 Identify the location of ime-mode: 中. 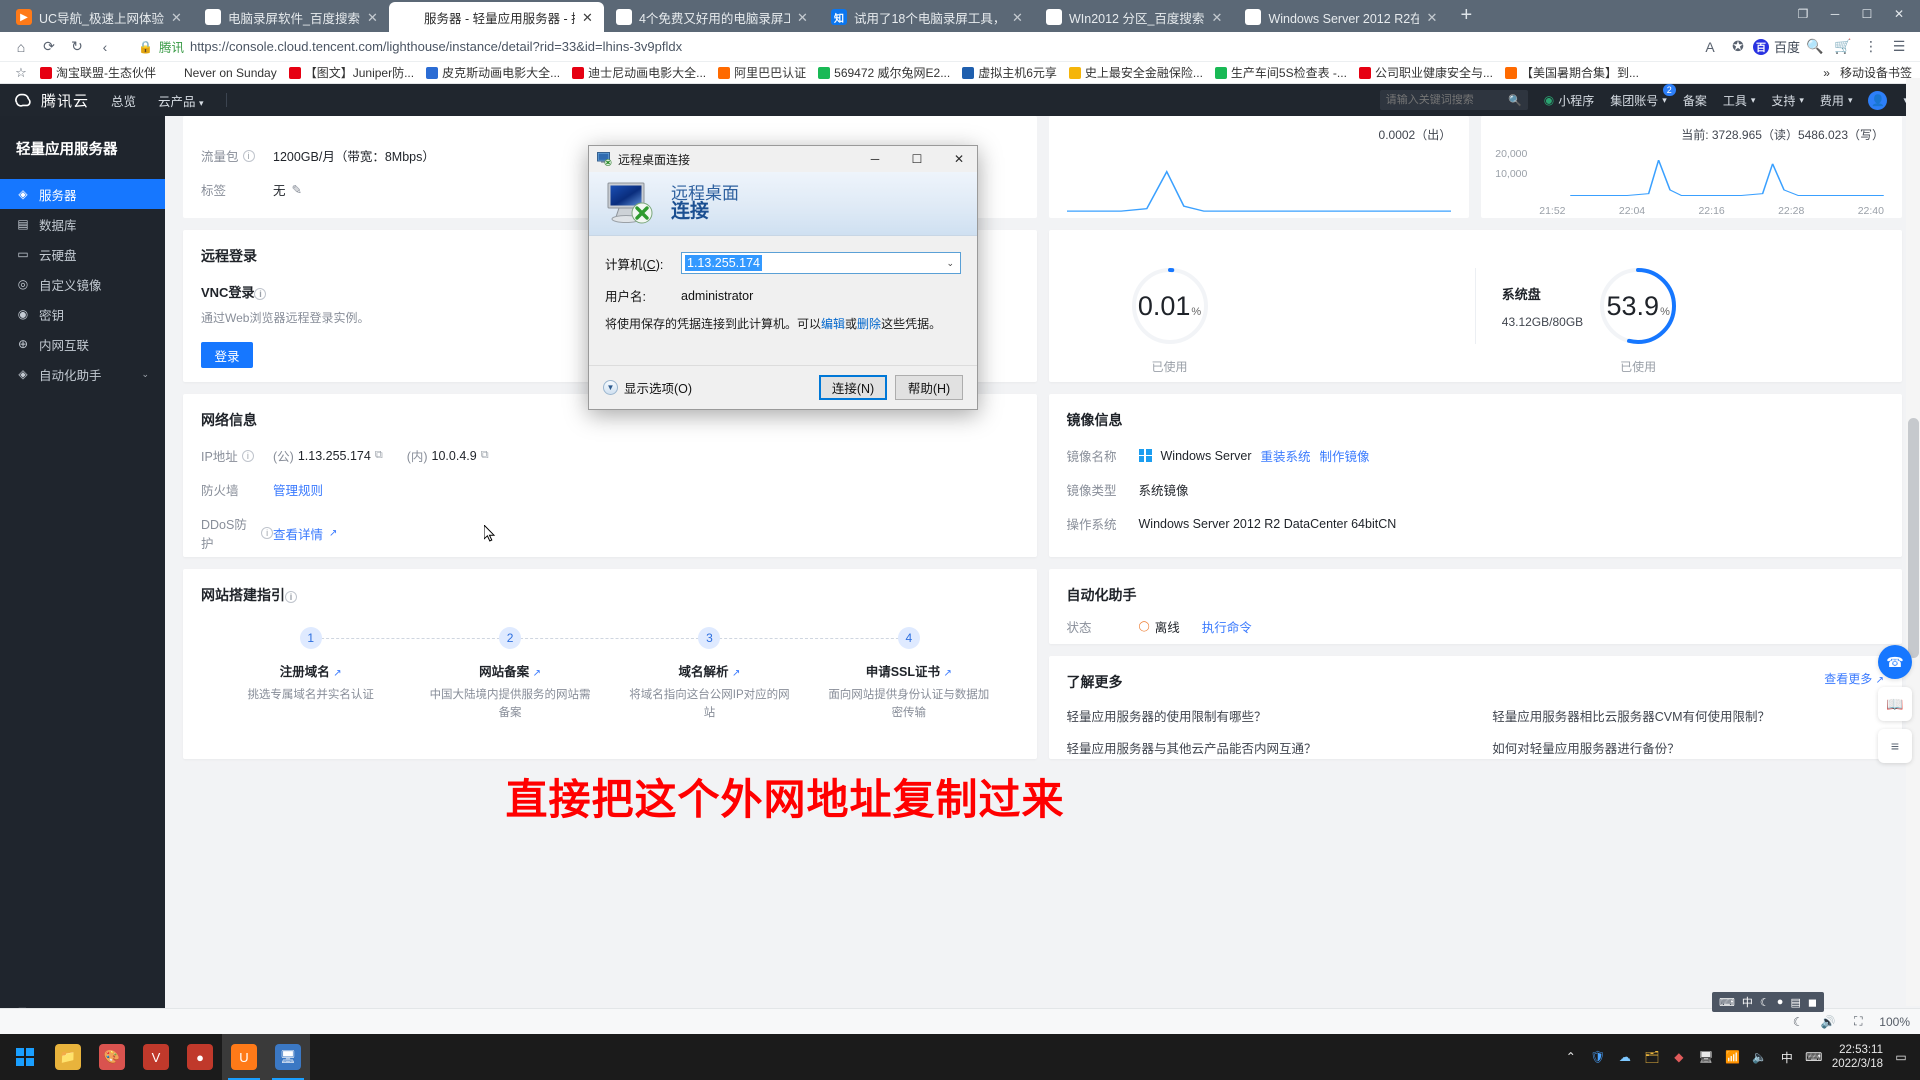
(1747, 1002).